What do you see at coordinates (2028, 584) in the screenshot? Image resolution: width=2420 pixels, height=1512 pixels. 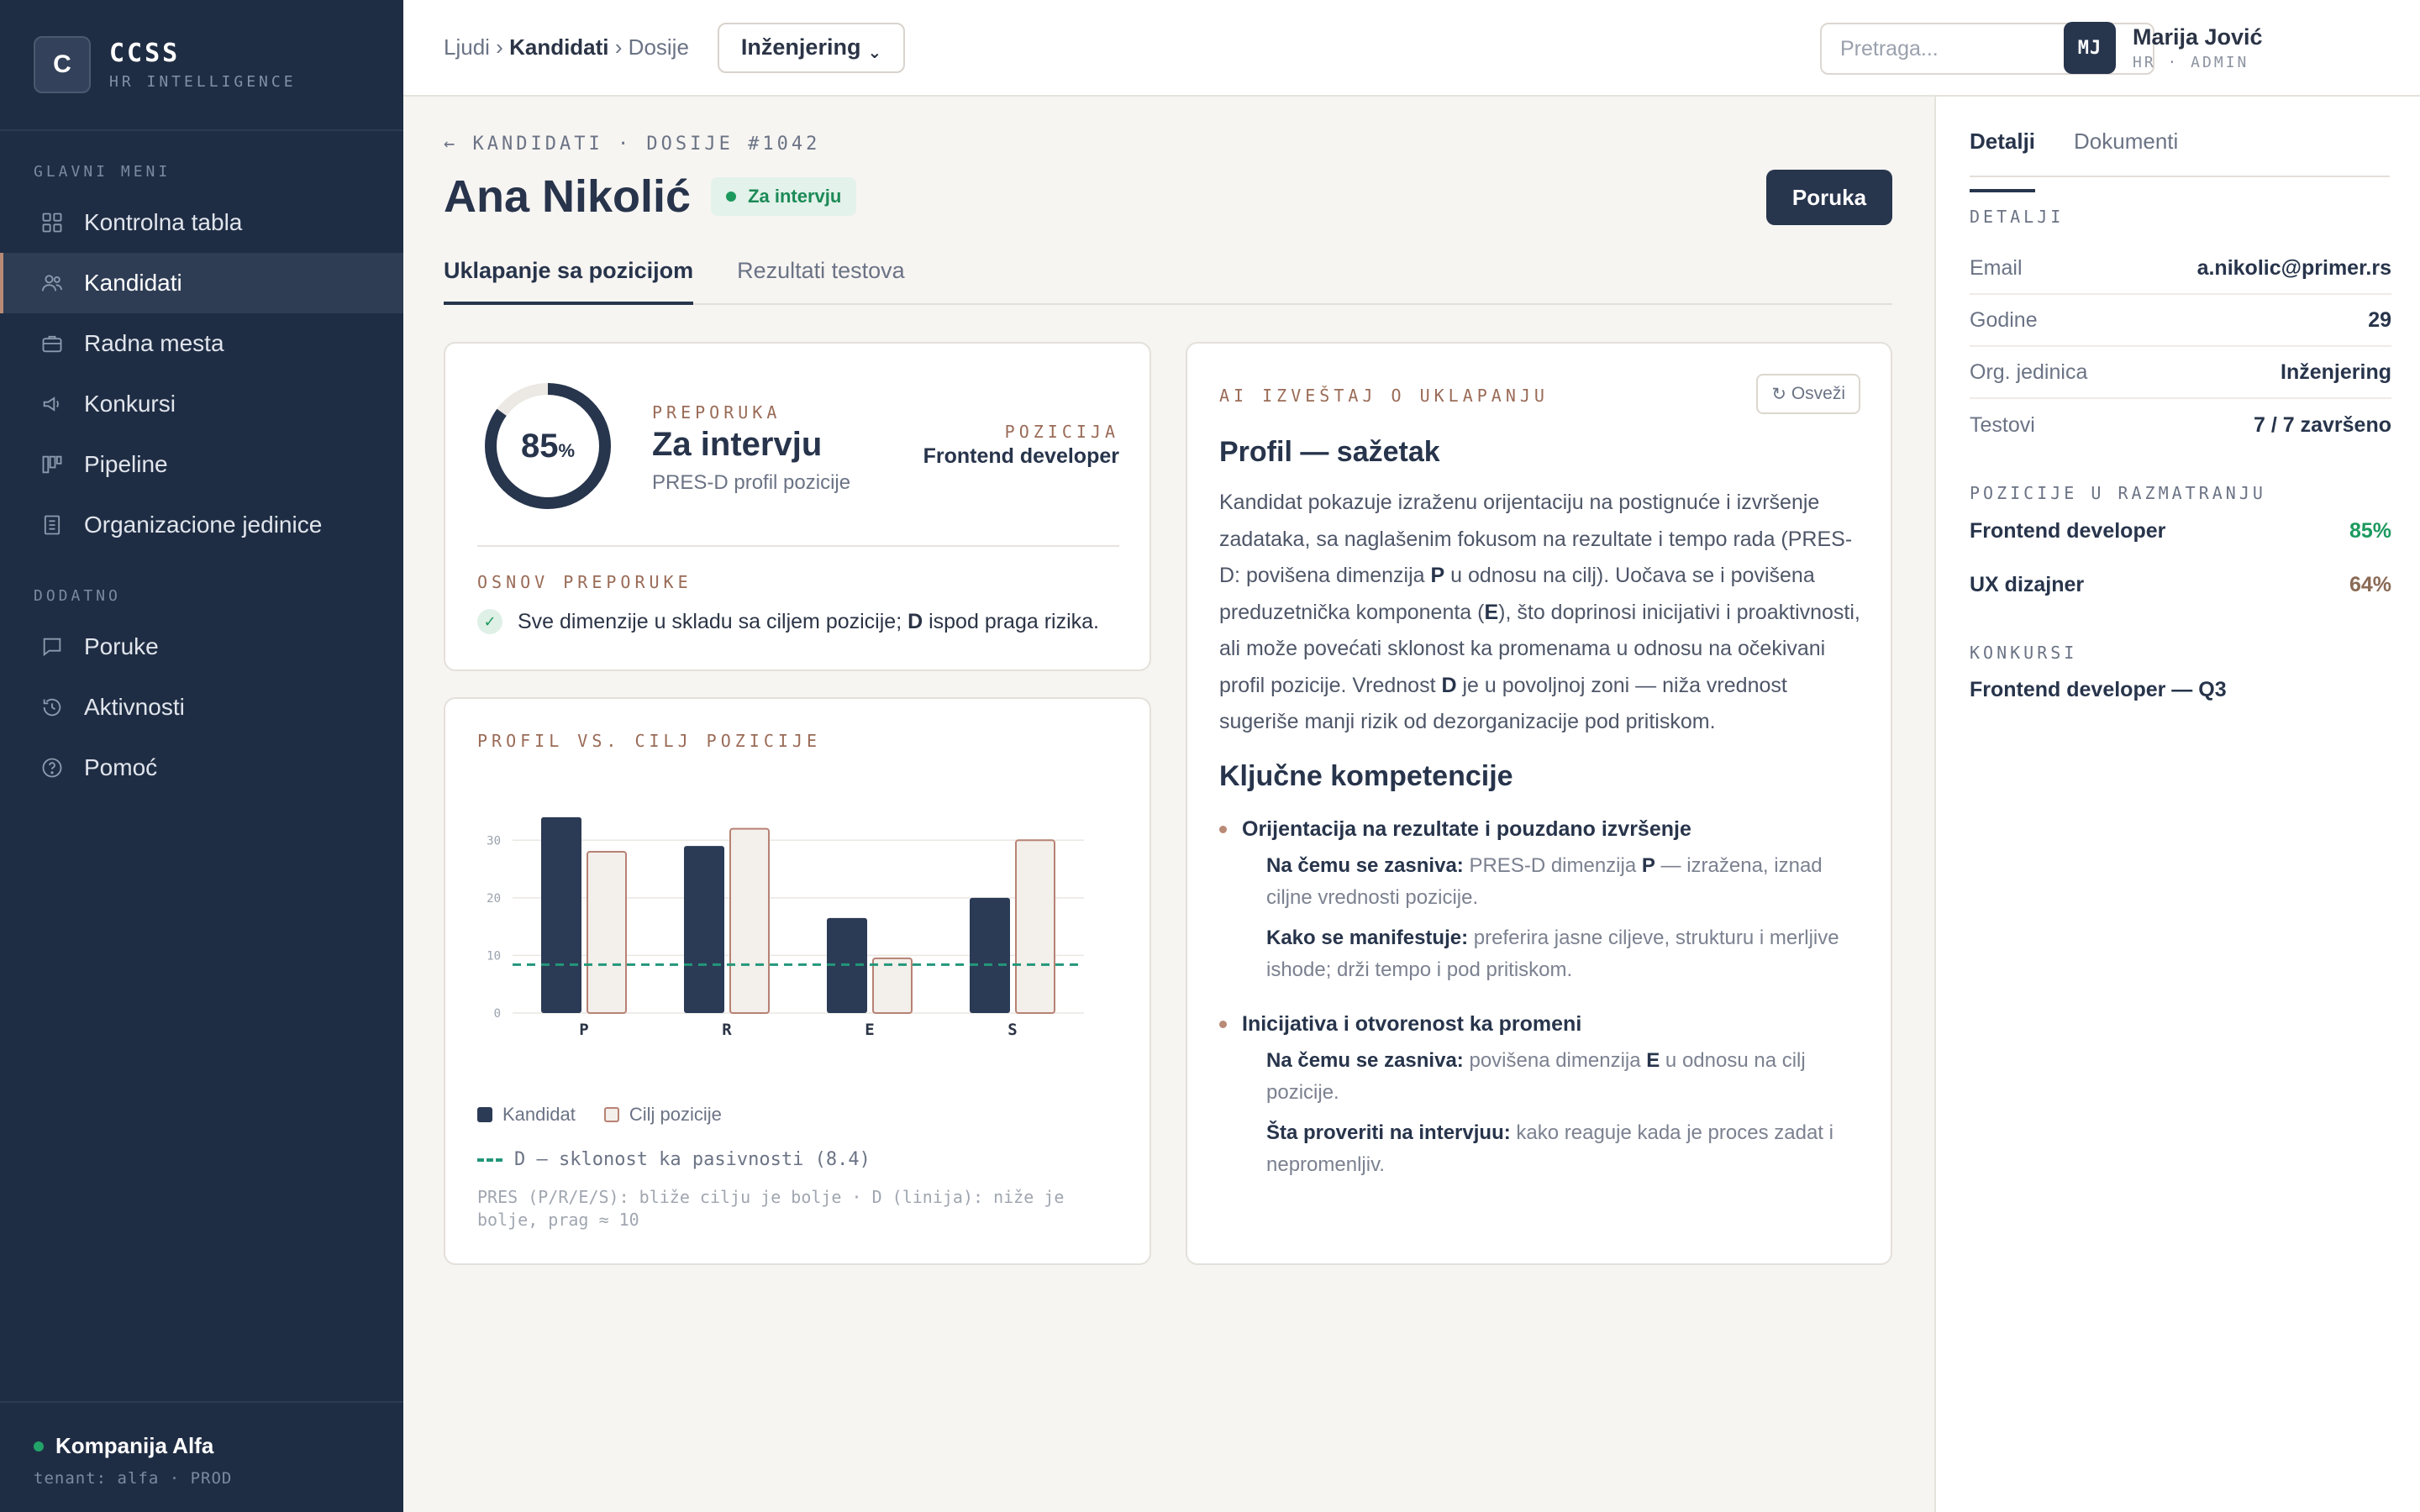 I see `position-name: UX dizajner` at bounding box center [2028, 584].